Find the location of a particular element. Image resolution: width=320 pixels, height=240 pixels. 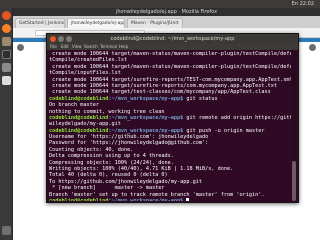

top-panel: En 22:02 is located at coordinates (160, 4).